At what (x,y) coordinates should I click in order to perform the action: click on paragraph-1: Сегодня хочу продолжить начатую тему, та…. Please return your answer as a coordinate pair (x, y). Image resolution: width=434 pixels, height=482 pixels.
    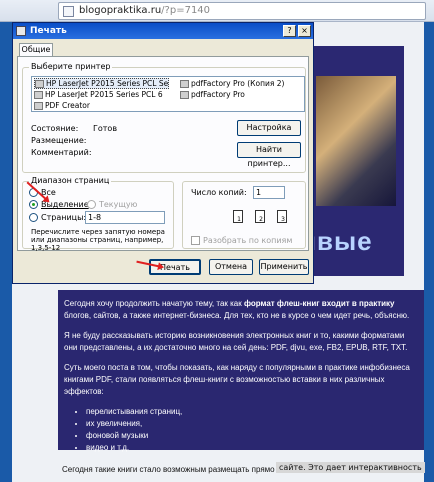
    Looking at the image, I should click on (237, 309).